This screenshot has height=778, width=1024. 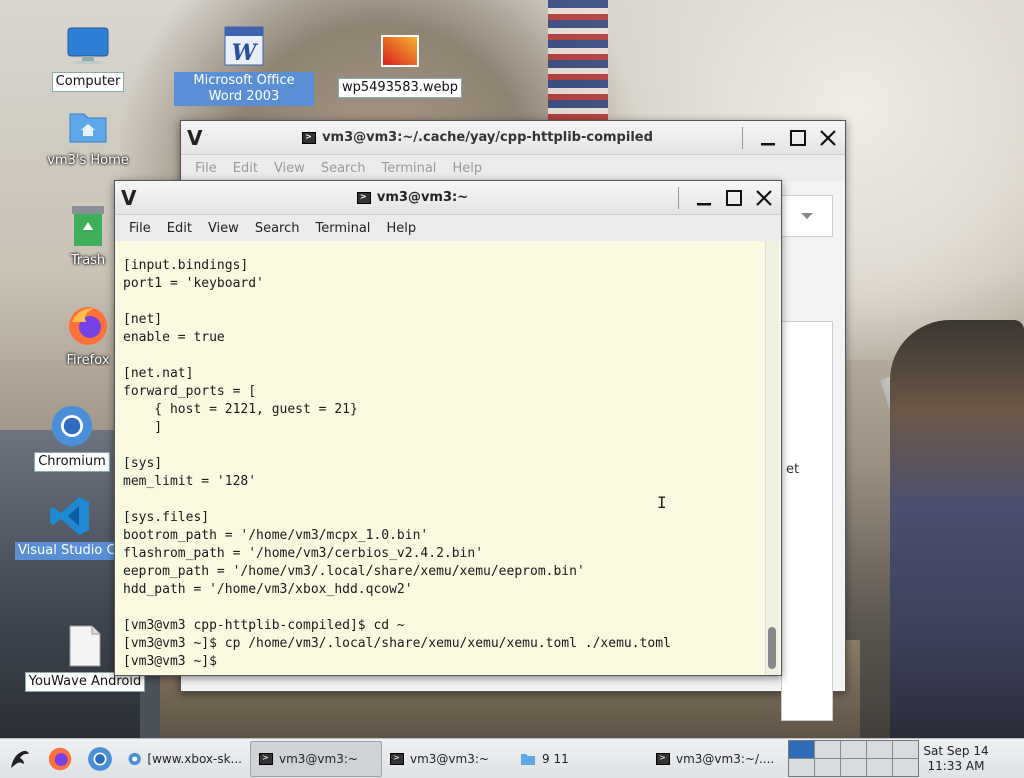 I want to click on desktop-icon-home: vm3's Home, so click(x=88, y=137).